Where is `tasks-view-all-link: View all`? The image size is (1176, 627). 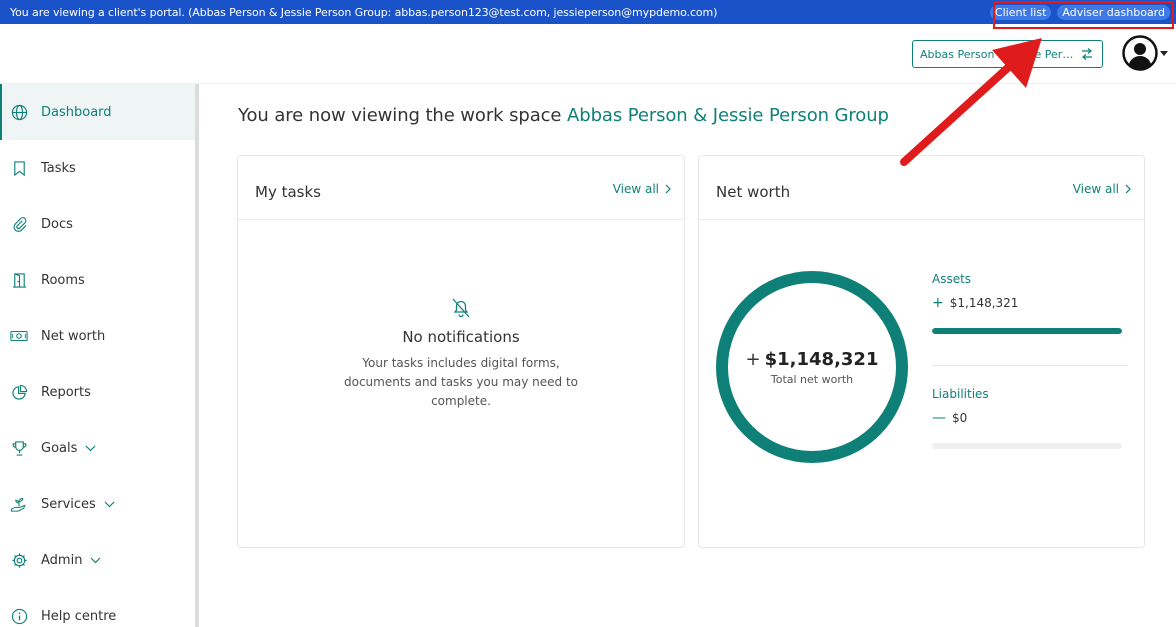
tasks-view-all-link: View all is located at coordinates (642, 189).